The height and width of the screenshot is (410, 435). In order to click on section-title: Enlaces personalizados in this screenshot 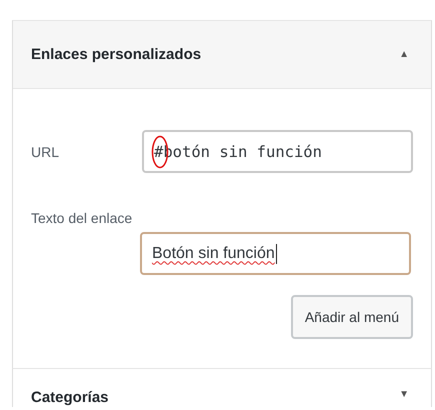, I will do `click(116, 55)`.